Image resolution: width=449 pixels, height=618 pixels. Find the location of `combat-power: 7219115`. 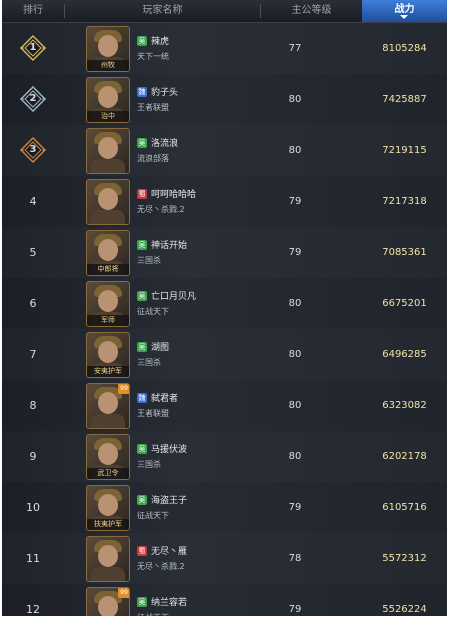

combat-power: 7219115 is located at coordinates (404, 150).